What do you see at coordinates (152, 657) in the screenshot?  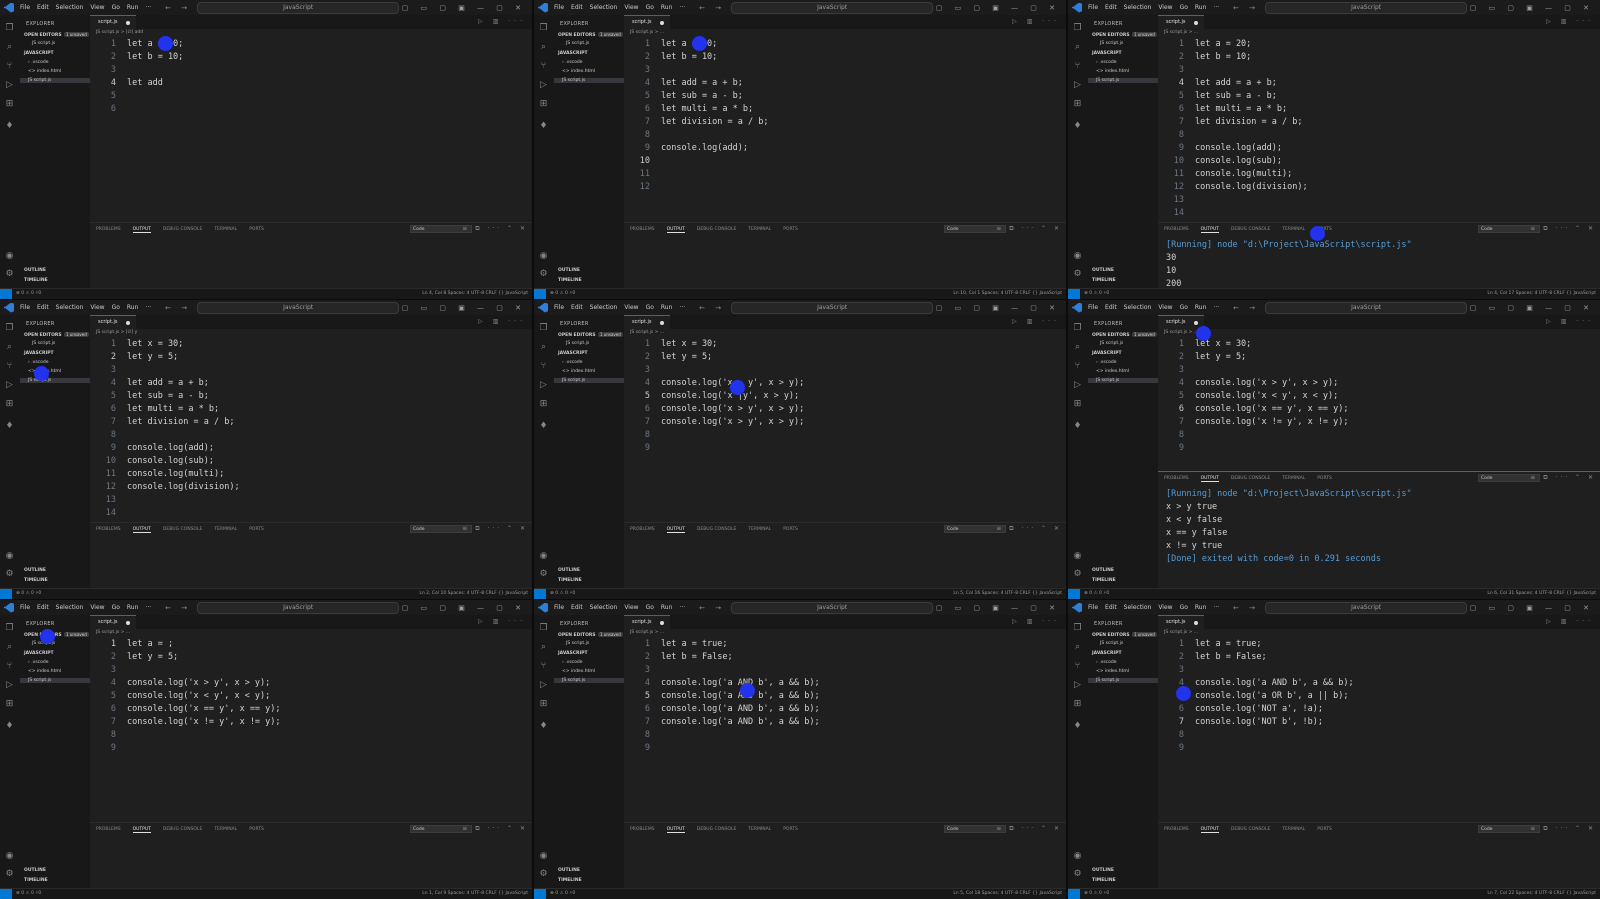 I see `code-line: let y = 5;` at bounding box center [152, 657].